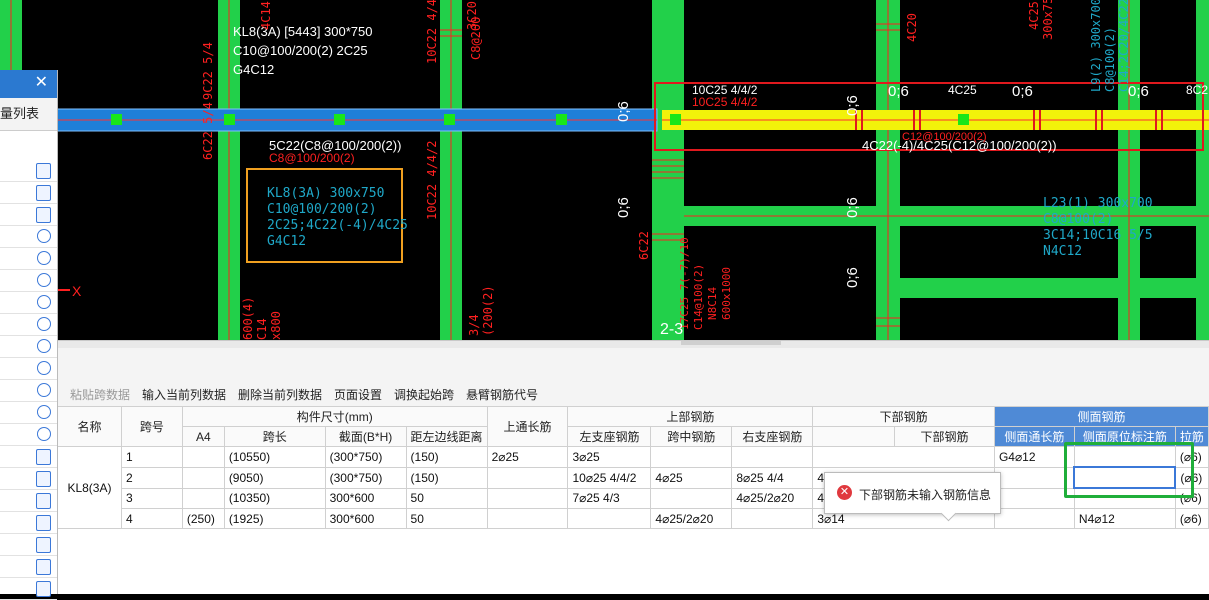 The width and height of the screenshot is (1209, 600). I want to click on table-cell-span: 2, so click(151, 477).